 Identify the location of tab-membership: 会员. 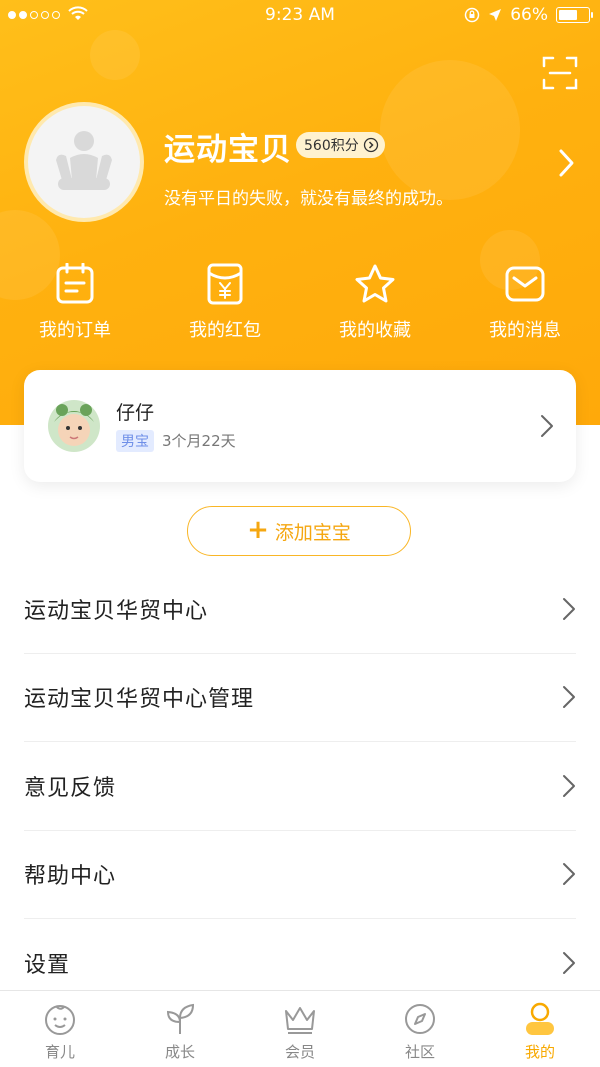
(300, 1029).